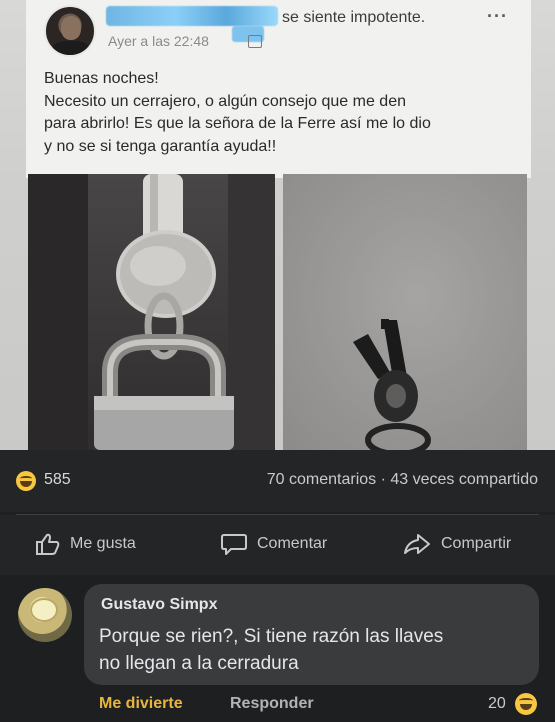 This screenshot has width=555, height=722. I want to click on comment-author: Gustavo Simpx, so click(159, 605).